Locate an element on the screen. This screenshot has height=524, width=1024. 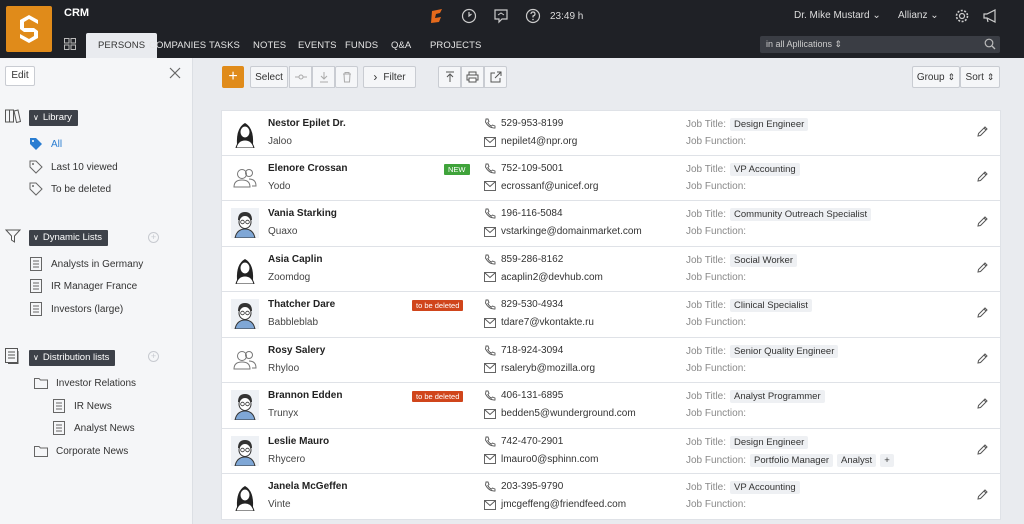
email-field: rsaleryb@mozilla.org is located at coordinates (539, 368).